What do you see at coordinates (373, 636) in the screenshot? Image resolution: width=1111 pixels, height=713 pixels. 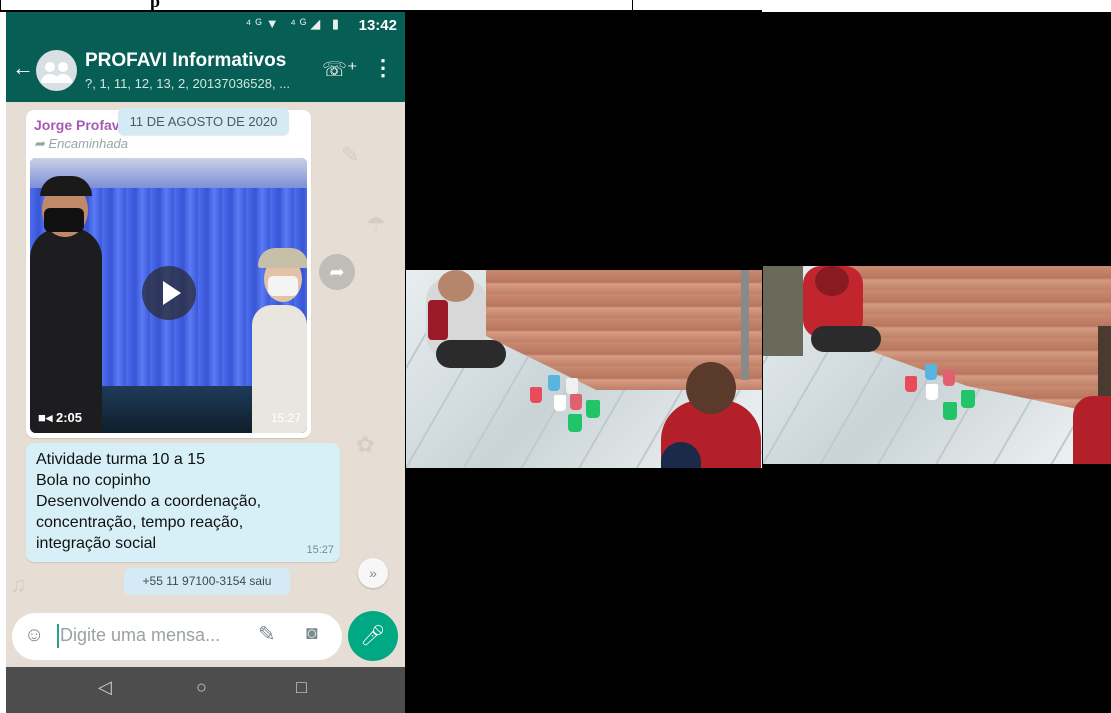 I see `mic-icon: 🎤︎` at bounding box center [373, 636].